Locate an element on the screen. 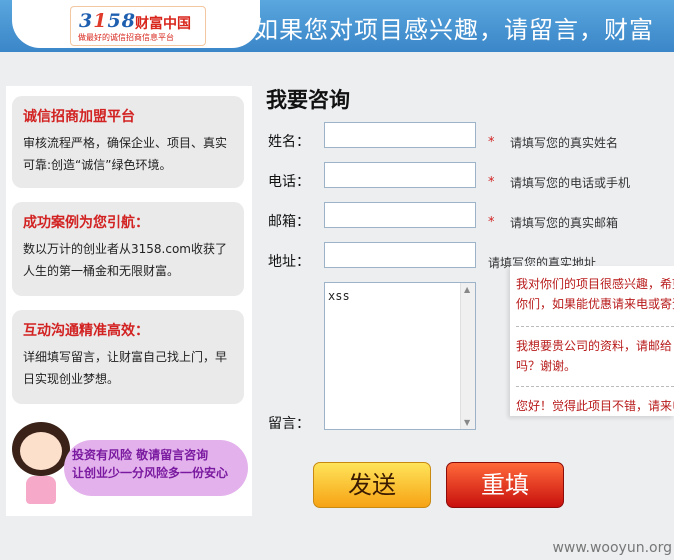 The height and width of the screenshot is (560, 674). info-card-trust: 诚信招商加盟平台 审核流程严格，确保企业、项目、真实可靠:创造“诚信”绿色环境。 is located at coordinates (128, 142).